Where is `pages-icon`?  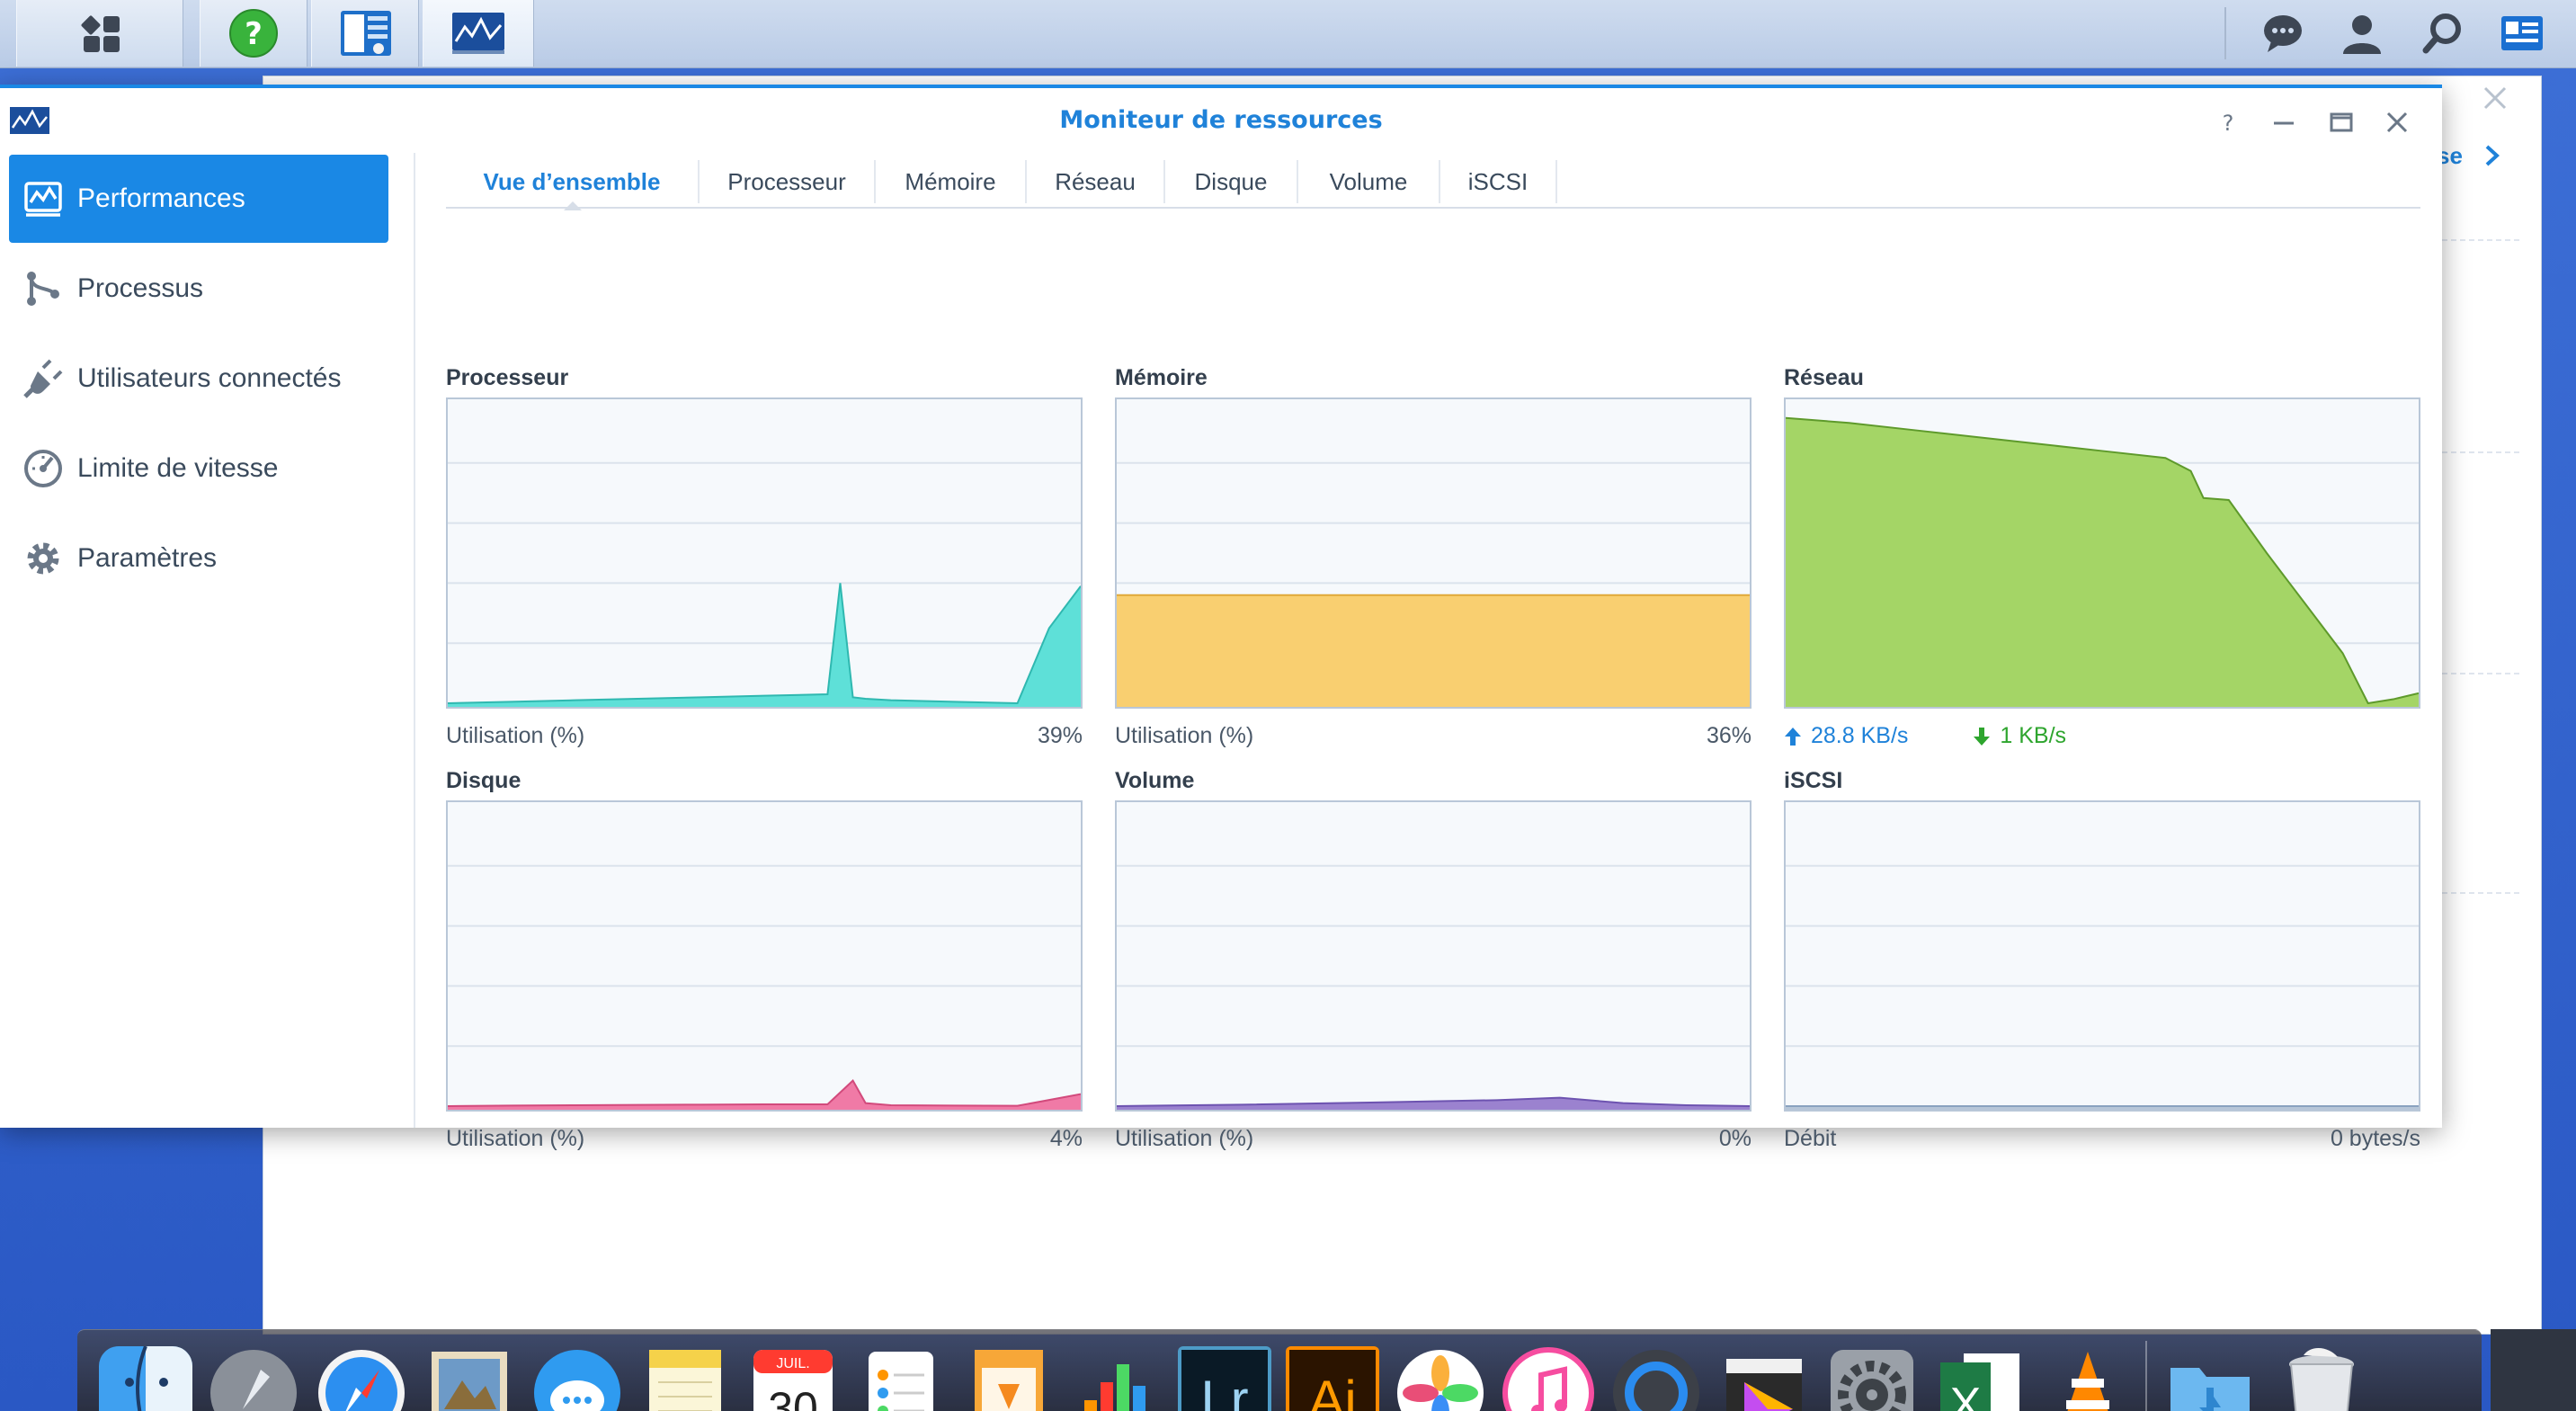
pages-icon is located at coordinates (1009, 1378).